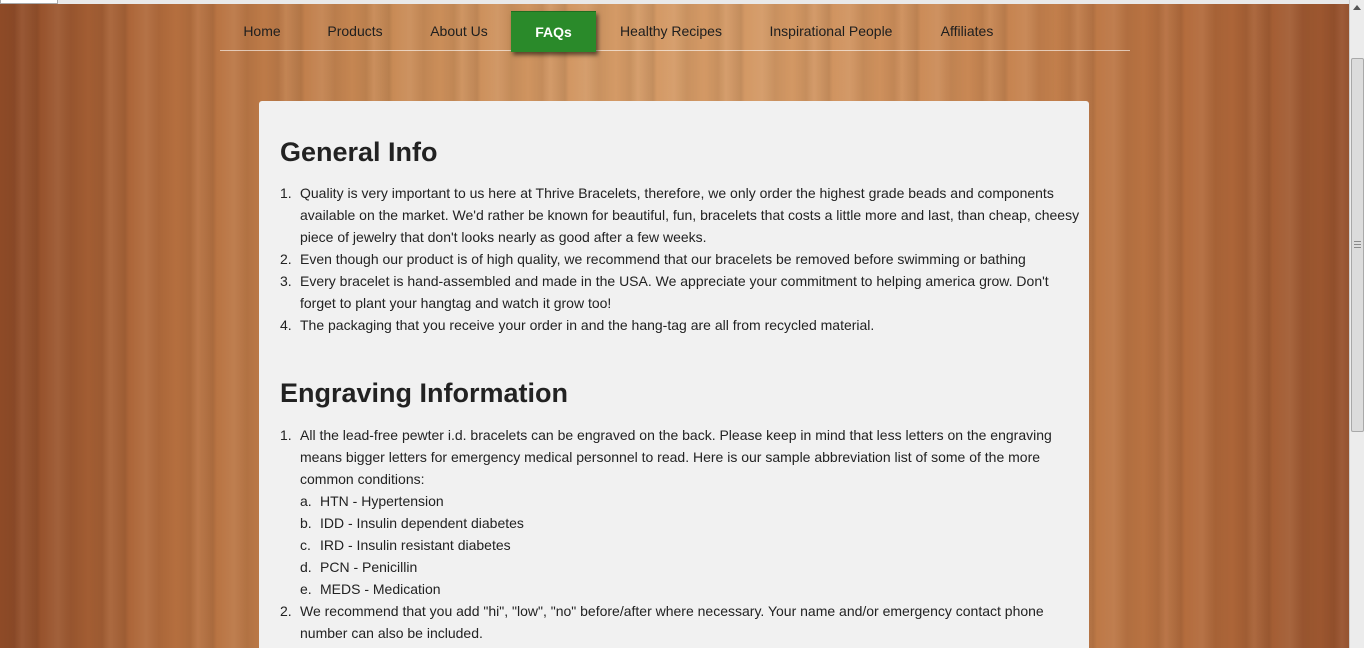  I want to click on nav-item-home: Home, so click(262, 31).